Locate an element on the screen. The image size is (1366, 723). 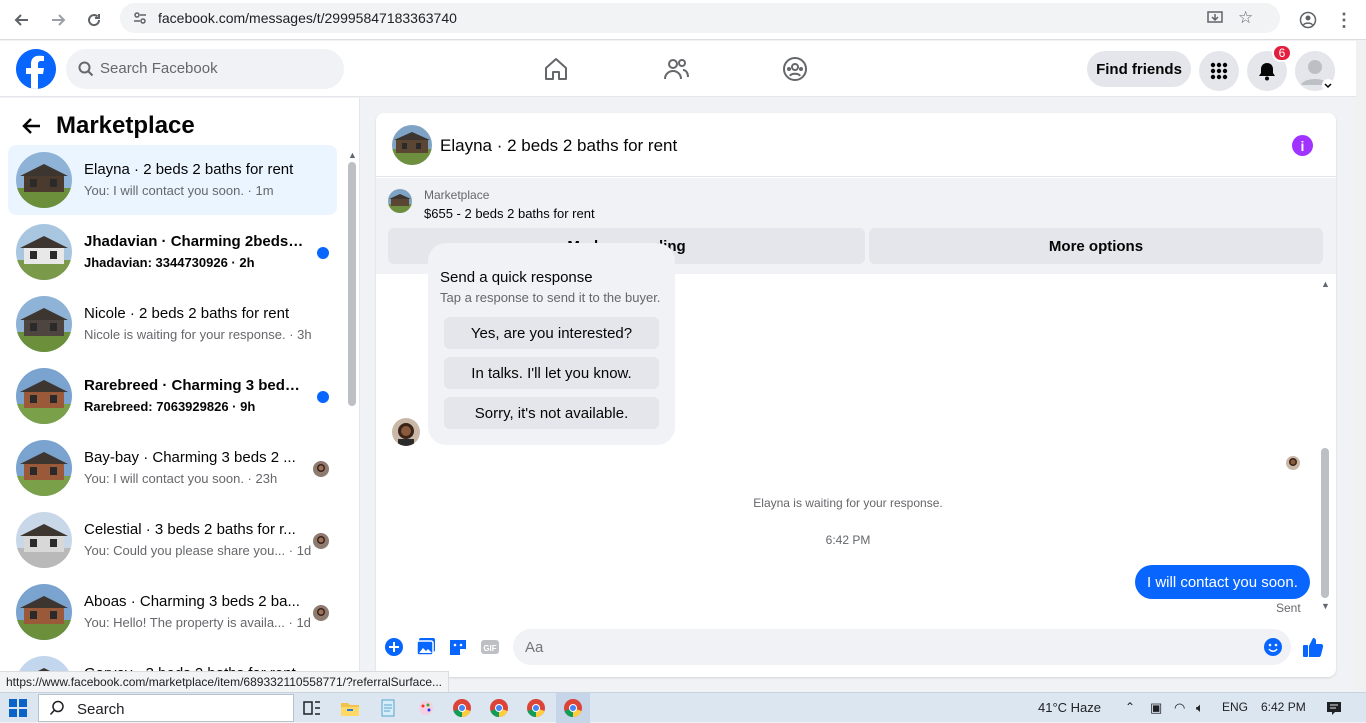
emoji-icon is located at coordinates (1273, 647).